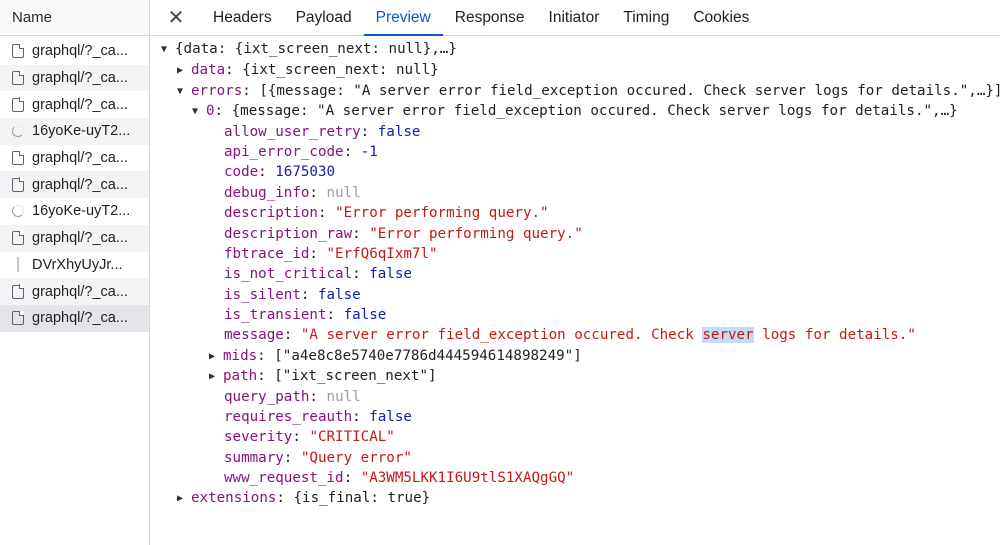 Image resolution: width=1000 pixels, height=545 pixels. What do you see at coordinates (403, 18) in the screenshot?
I see `tab-preview: Preview` at bounding box center [403, 18].